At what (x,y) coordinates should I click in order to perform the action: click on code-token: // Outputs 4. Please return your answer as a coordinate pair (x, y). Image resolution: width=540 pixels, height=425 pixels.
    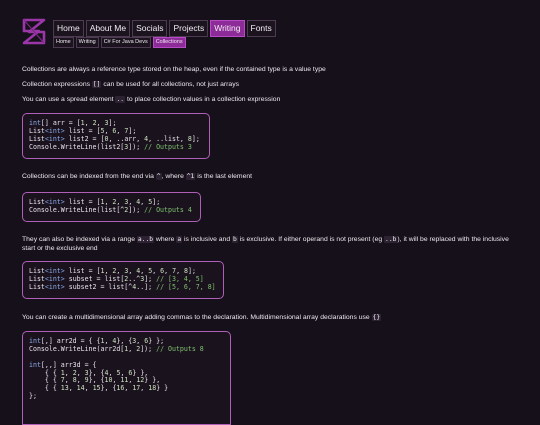
    Looking at the image, I should click on (168, 209).